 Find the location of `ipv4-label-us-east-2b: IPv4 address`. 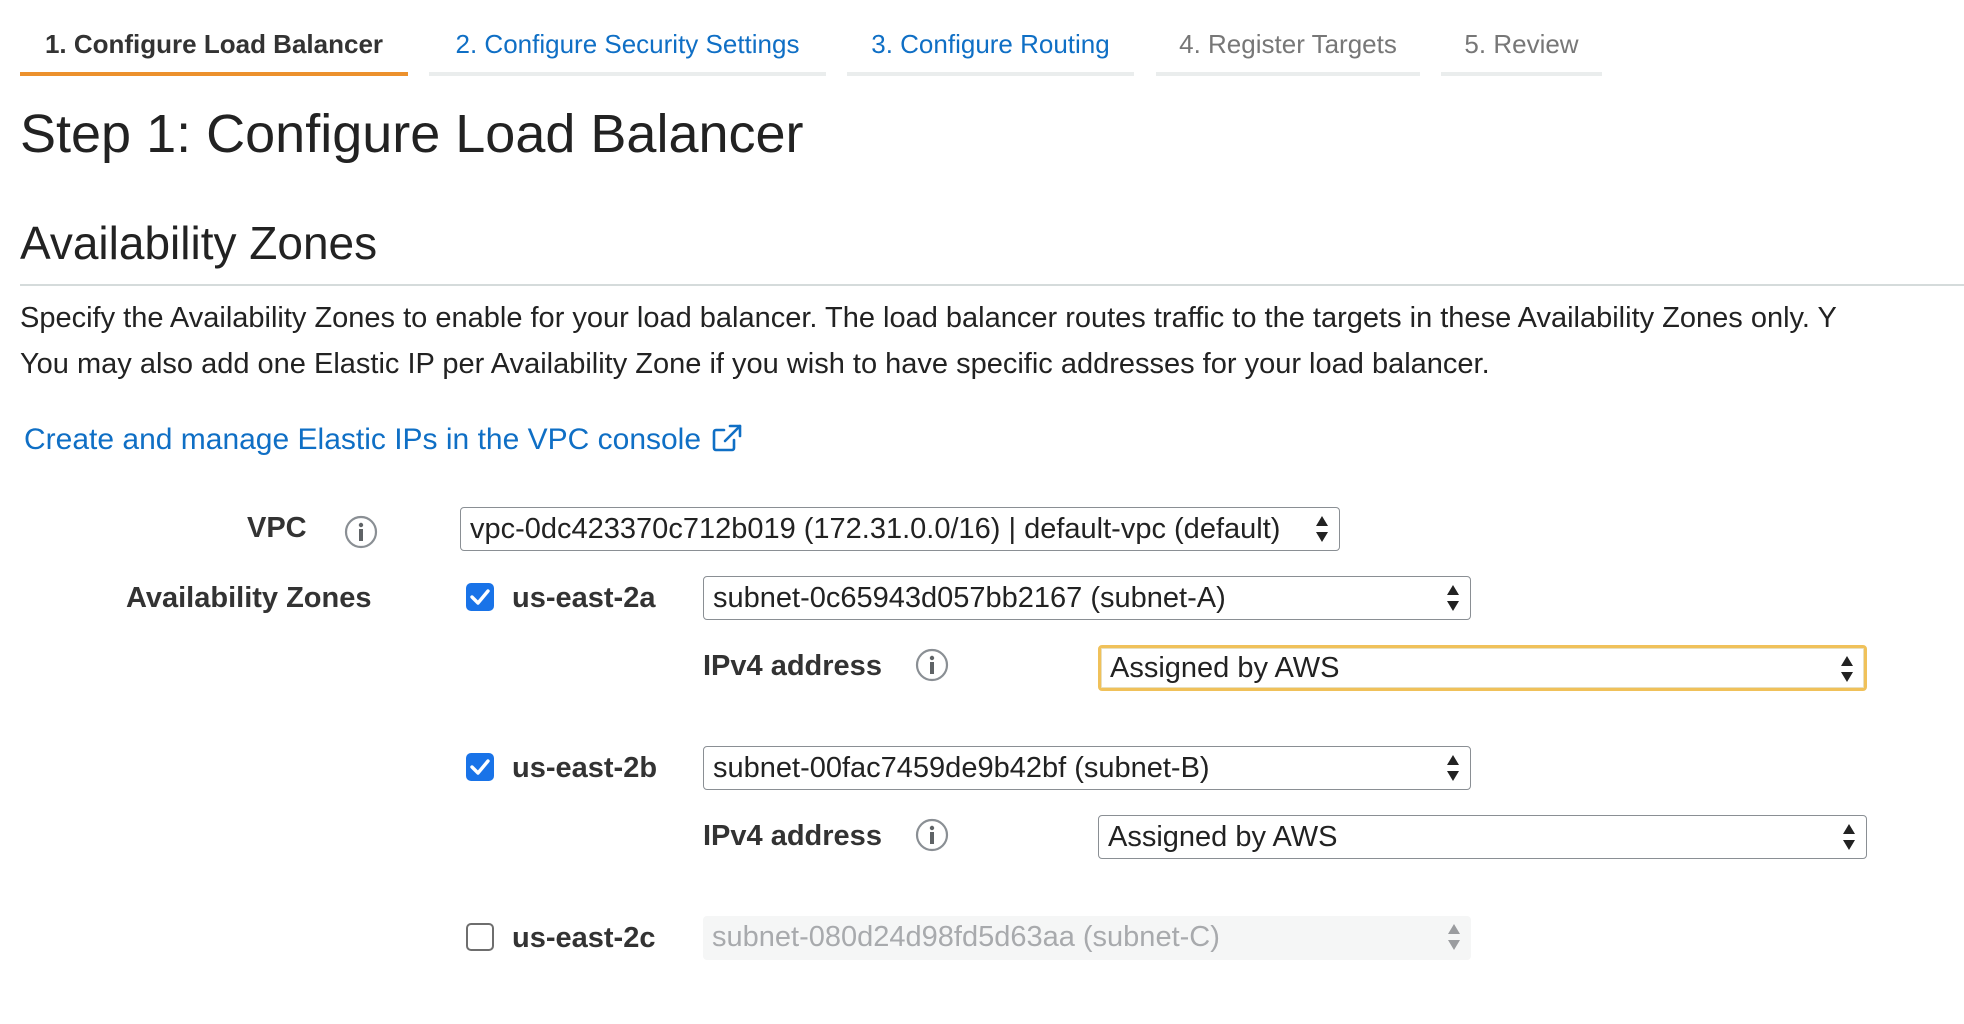

ipv4-label-us-east-2b: IPv4 address is located at coordinates (792, 836).